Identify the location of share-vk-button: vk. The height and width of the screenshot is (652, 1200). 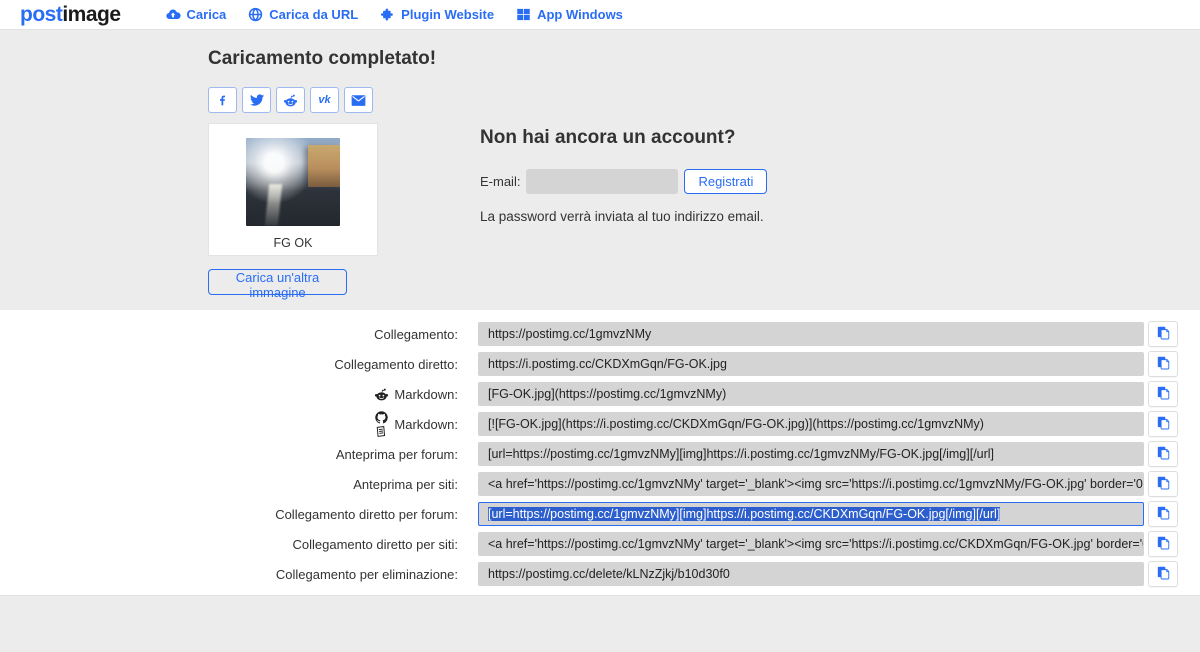
(324, 100).